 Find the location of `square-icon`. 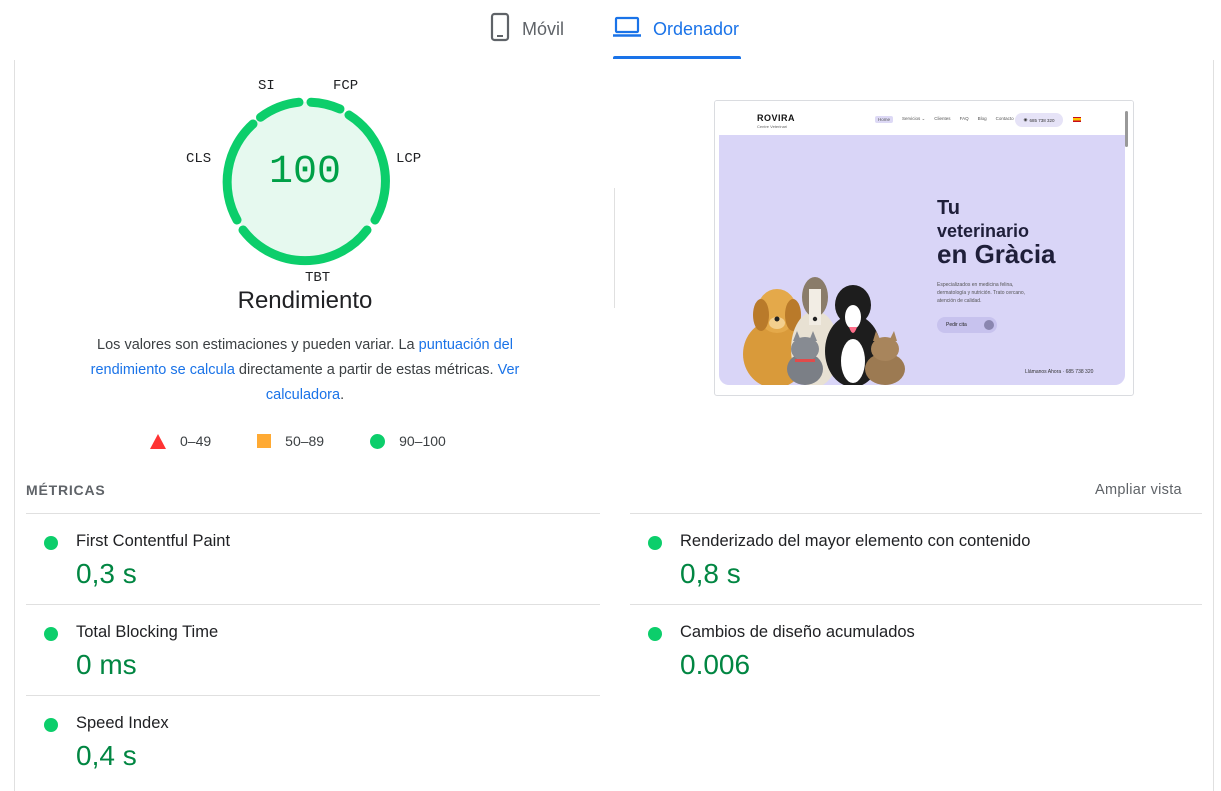

square-icon is located at coordinates (264, 441).